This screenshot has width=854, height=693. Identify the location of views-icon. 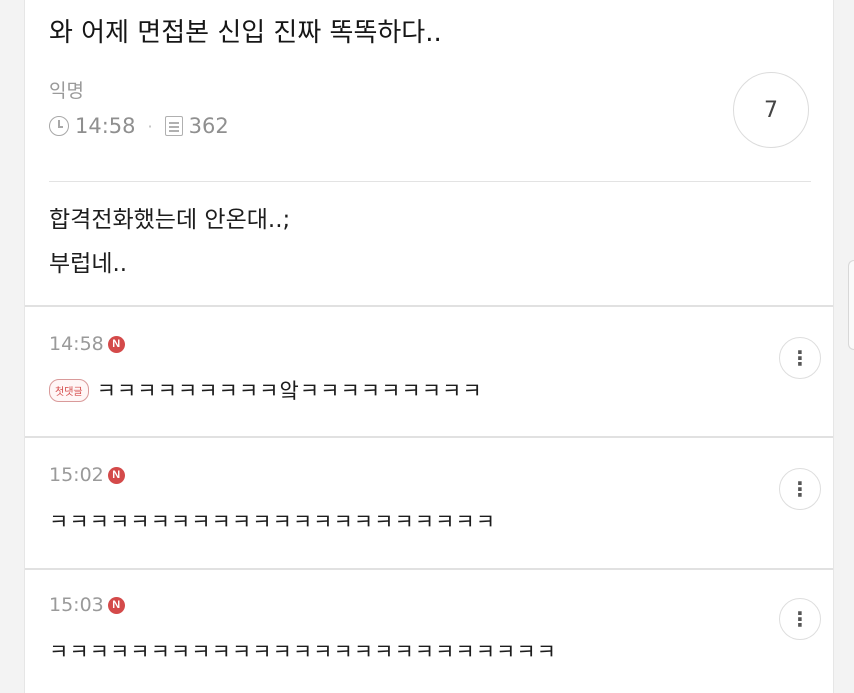
(173, 126).